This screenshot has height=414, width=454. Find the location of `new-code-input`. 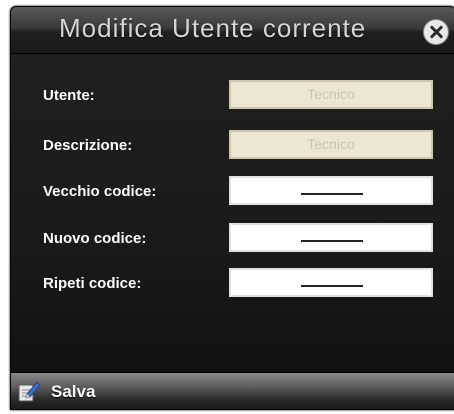

new-code-input is located at coordinates (331, 237).